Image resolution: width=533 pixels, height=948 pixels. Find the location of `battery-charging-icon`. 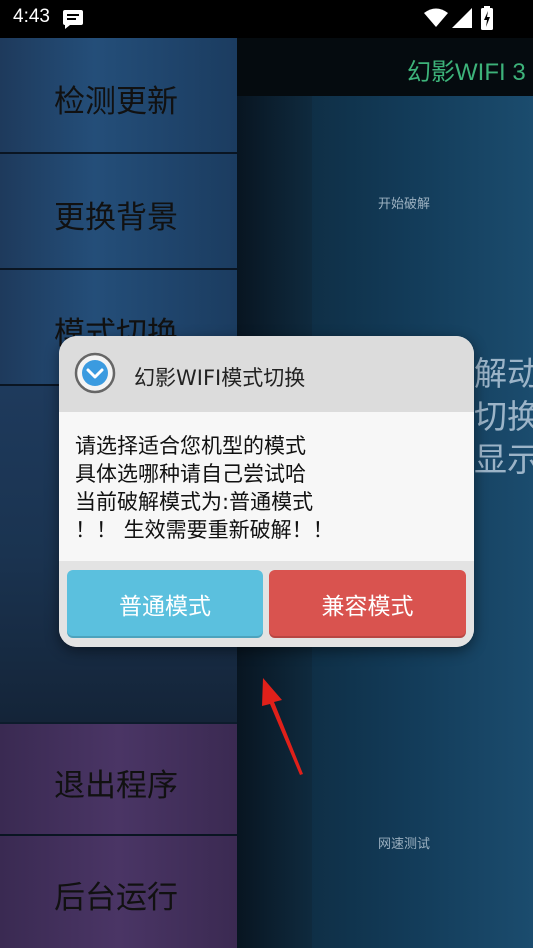

battery-charging-icon is located at coordinates (487, 20).